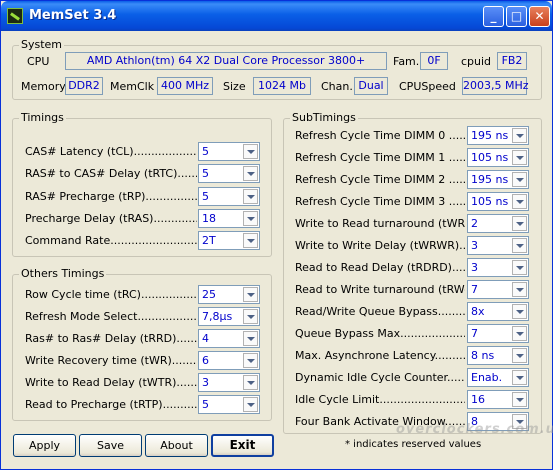 This screenshot has width=553, height=470. Describe the element at coordinates (73, 15) in the screenshot. I see `window-title: MemSet 3.4` at that location.